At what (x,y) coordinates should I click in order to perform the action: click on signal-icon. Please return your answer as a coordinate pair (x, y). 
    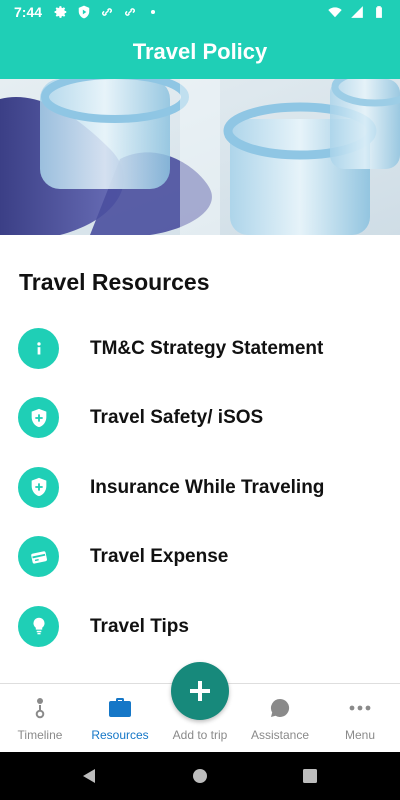
    Looking at the image, I should click on (357, 12).